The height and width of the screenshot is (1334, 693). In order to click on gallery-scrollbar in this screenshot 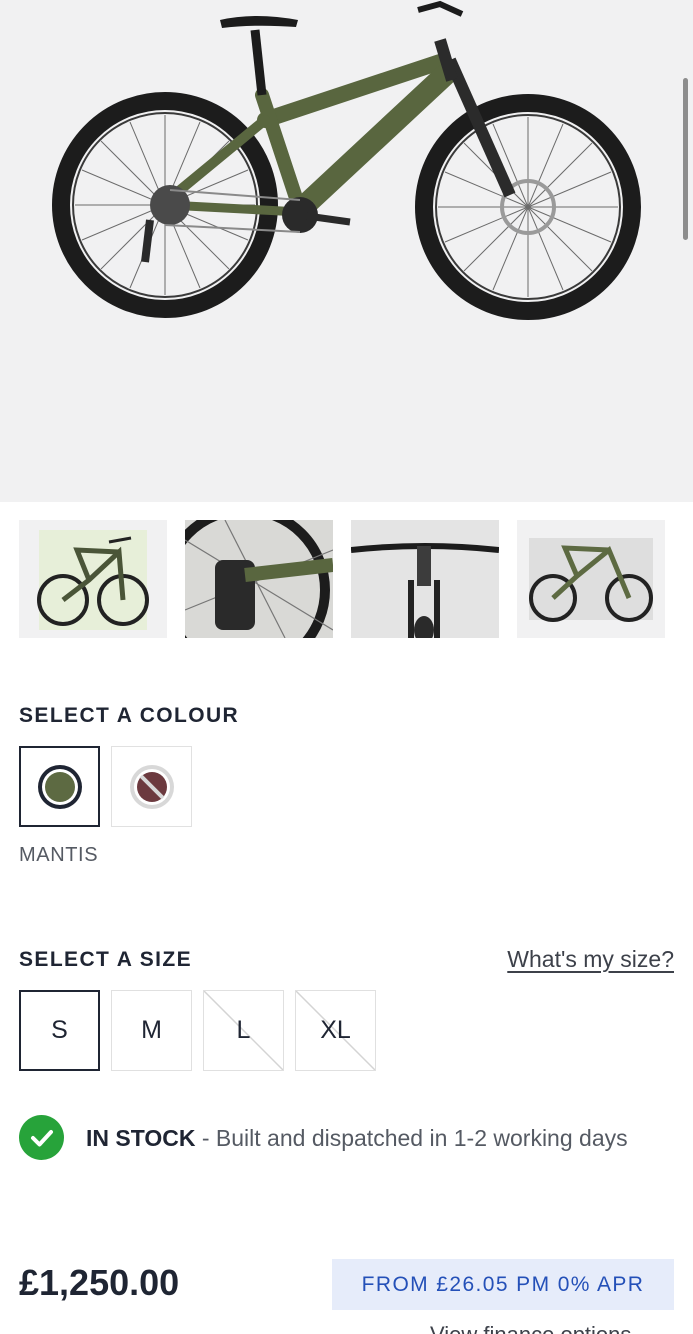, I will do `click(685, 159)`.